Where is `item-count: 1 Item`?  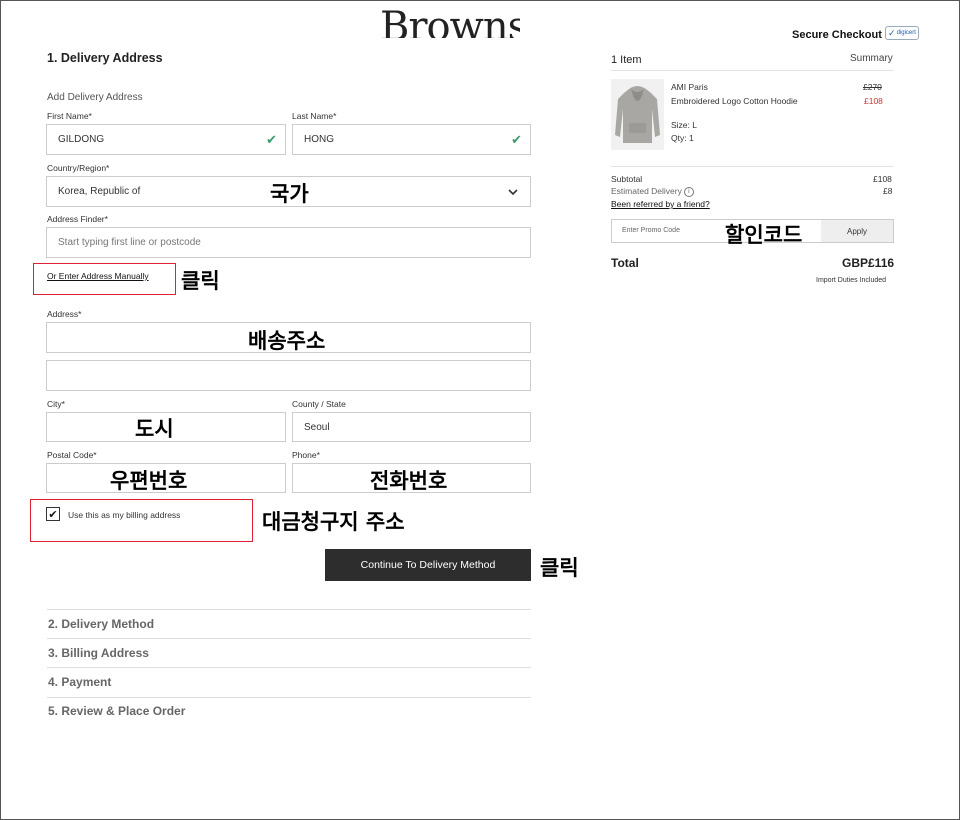
item-count: 1 Item is located at coordinates (626, 60).